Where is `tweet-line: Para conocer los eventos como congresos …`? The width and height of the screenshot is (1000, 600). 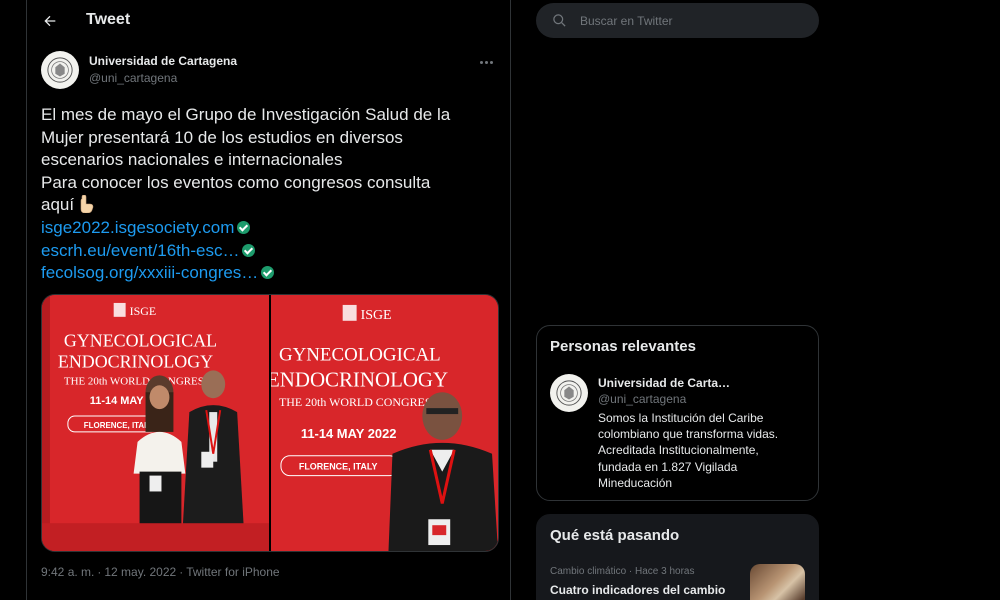 tweet-line: Para conocer los eventos como congresos … is located at coordinates (236, 182).